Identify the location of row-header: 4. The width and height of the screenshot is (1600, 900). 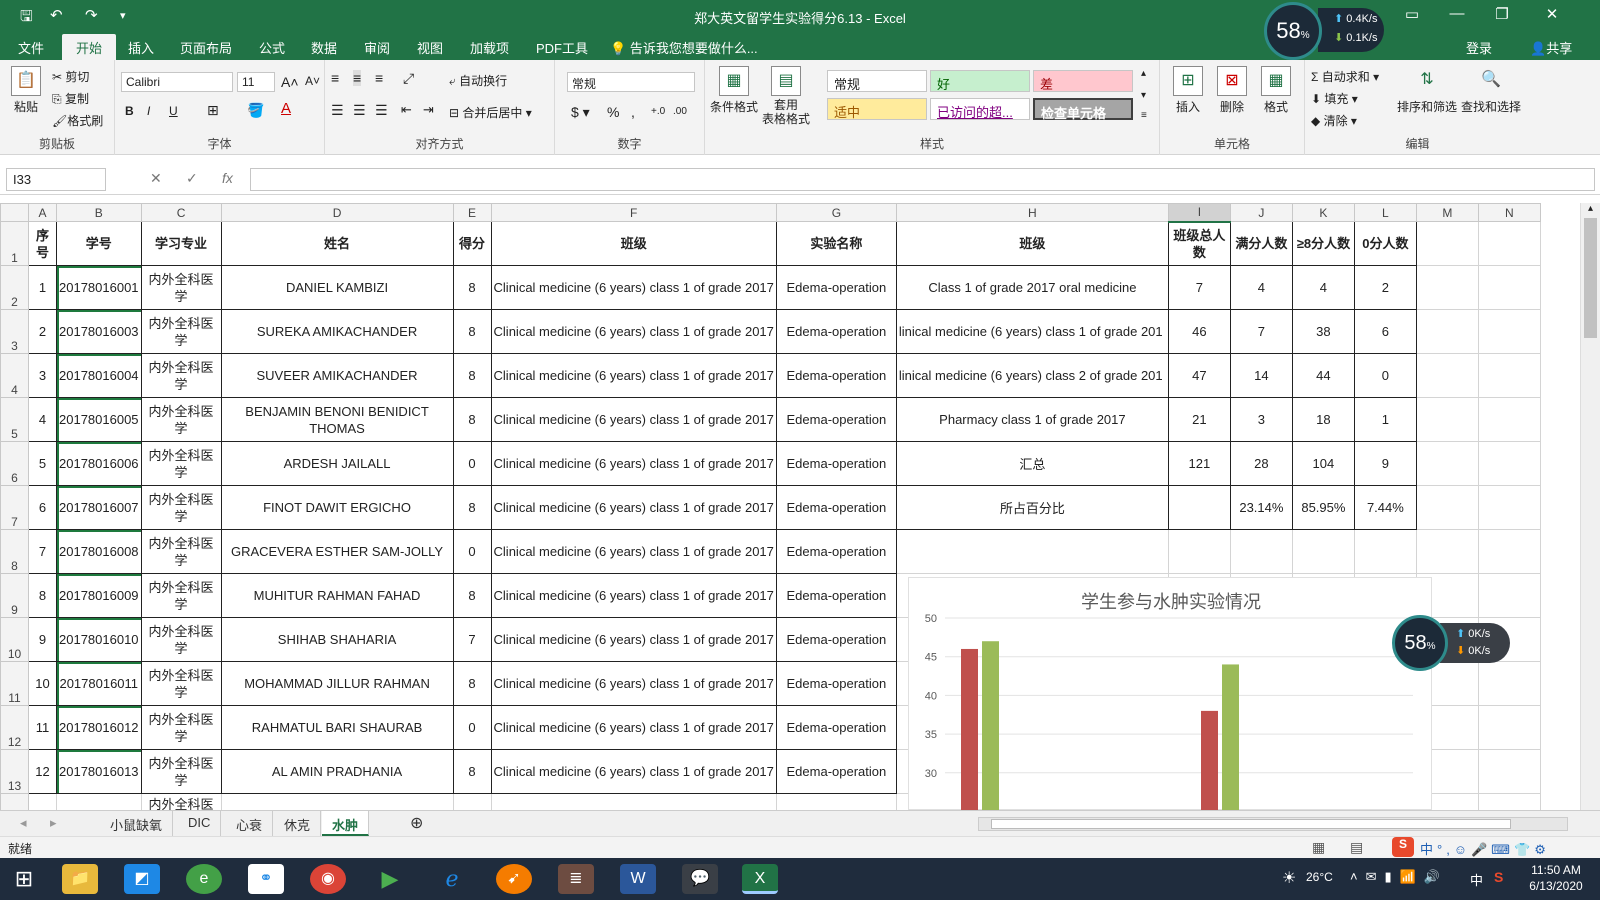
(14, 375).